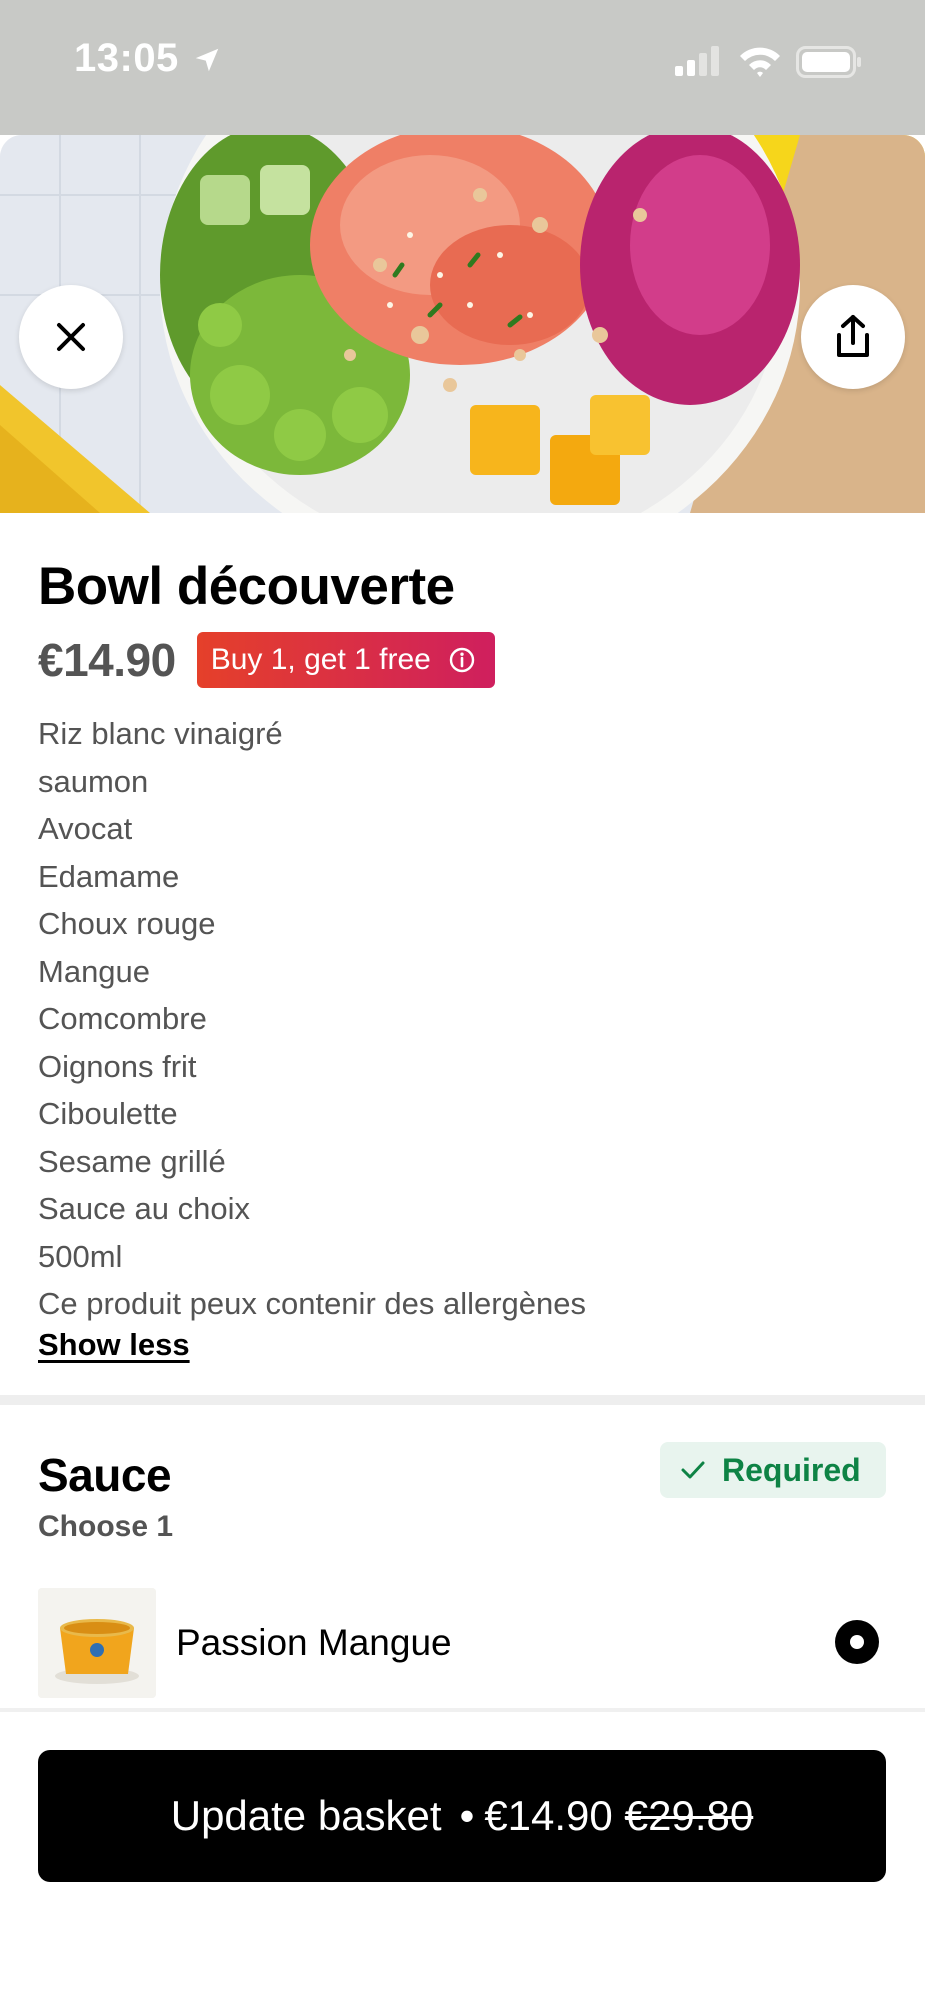  Describe the element at coordinates (108, 1113) in the screenshot. I see `description-line: Ciboulette` at that location.